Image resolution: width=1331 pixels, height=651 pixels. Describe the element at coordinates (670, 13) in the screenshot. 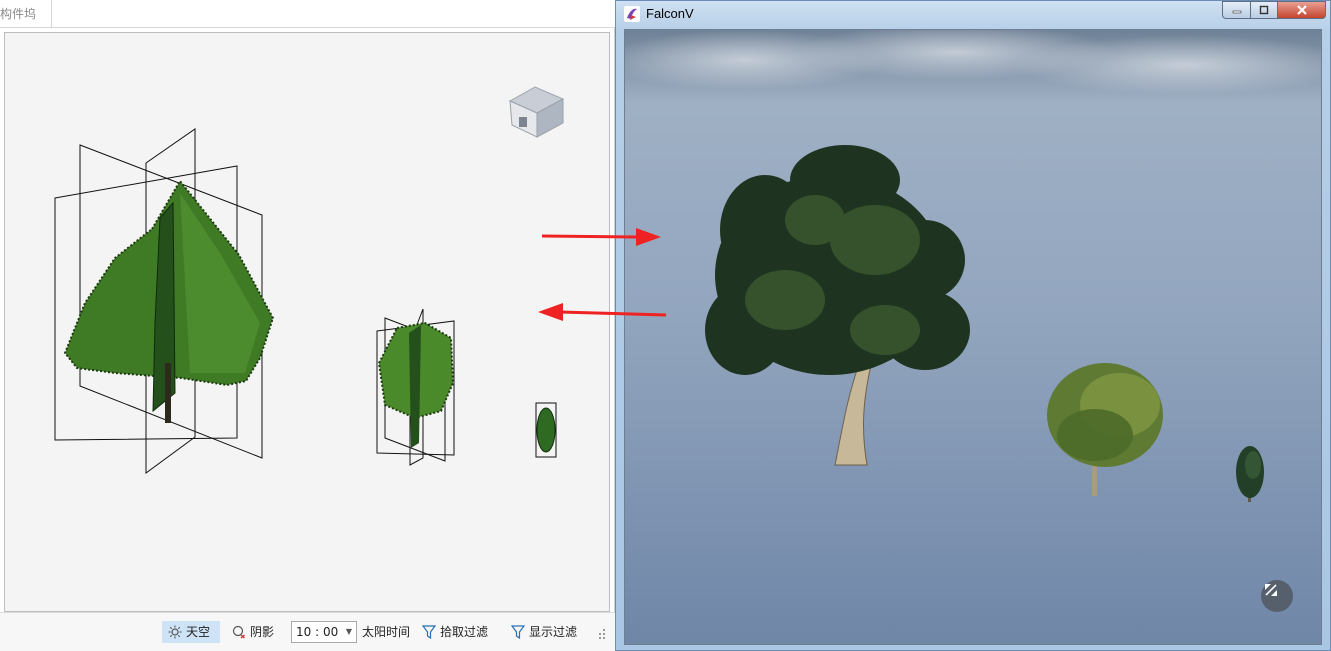

I see `window-title: FalconV` at that location.